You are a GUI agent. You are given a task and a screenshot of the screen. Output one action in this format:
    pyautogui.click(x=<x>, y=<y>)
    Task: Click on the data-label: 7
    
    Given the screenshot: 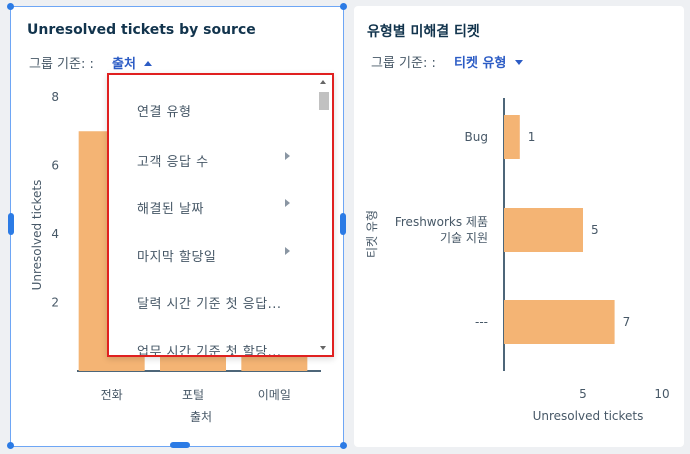 What is the action you would take?
    pyautogui.click(x=627, y=322)
    